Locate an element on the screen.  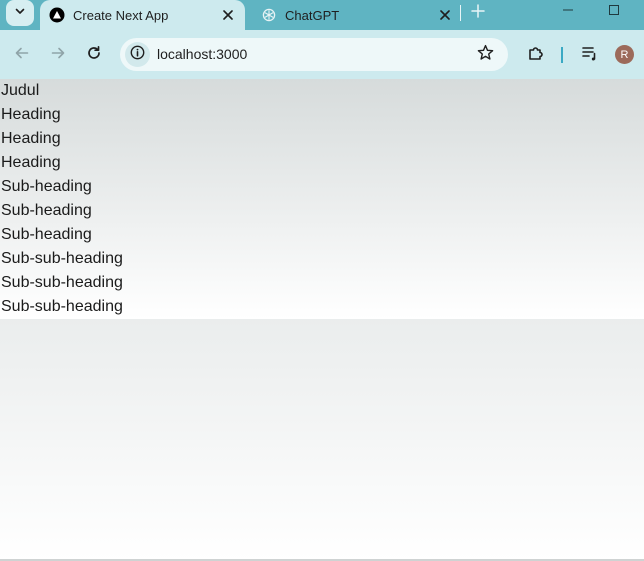
minimize-button is located at coordinates (568, 12).